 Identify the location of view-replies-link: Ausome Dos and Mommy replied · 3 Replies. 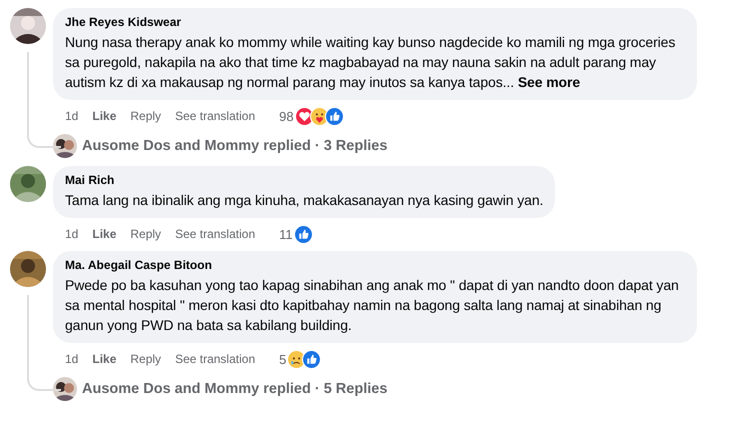
(235, 146).